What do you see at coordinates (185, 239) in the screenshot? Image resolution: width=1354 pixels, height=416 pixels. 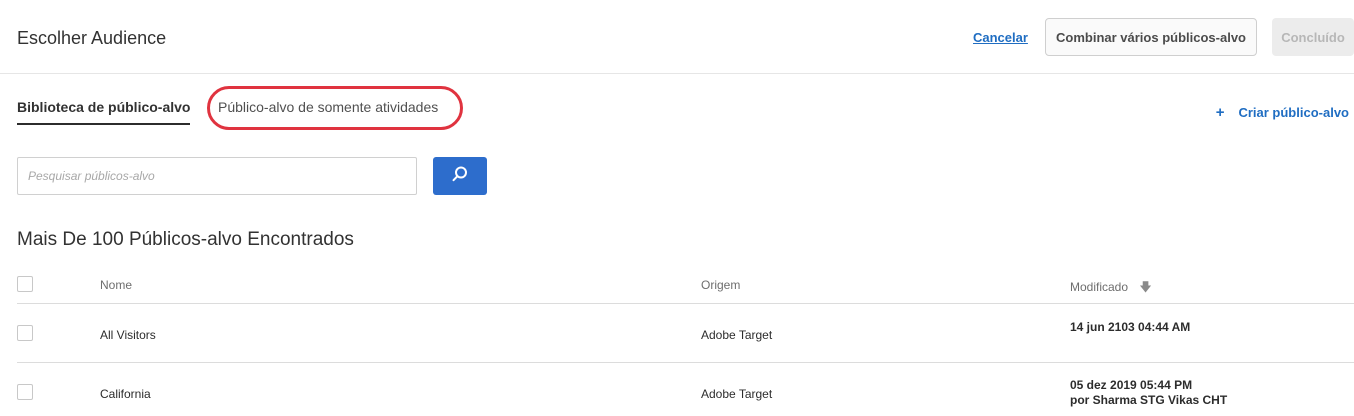 I see `results-count: Mais De 100 Públicos-alvo Encontrados` at bounding box center [185, 239].